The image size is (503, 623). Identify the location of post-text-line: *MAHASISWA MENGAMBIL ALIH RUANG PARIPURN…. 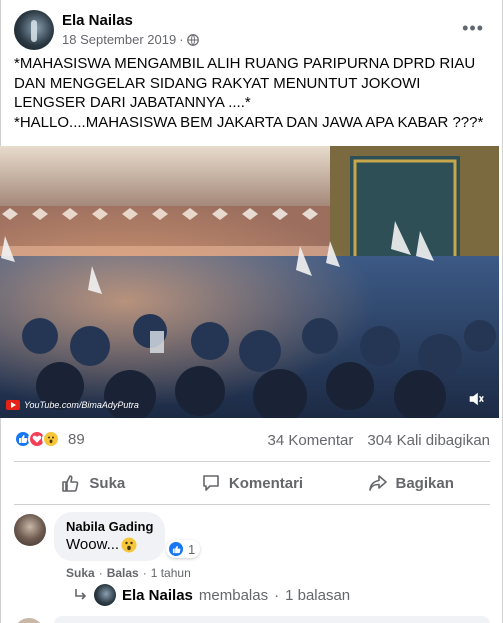
(247, 83).